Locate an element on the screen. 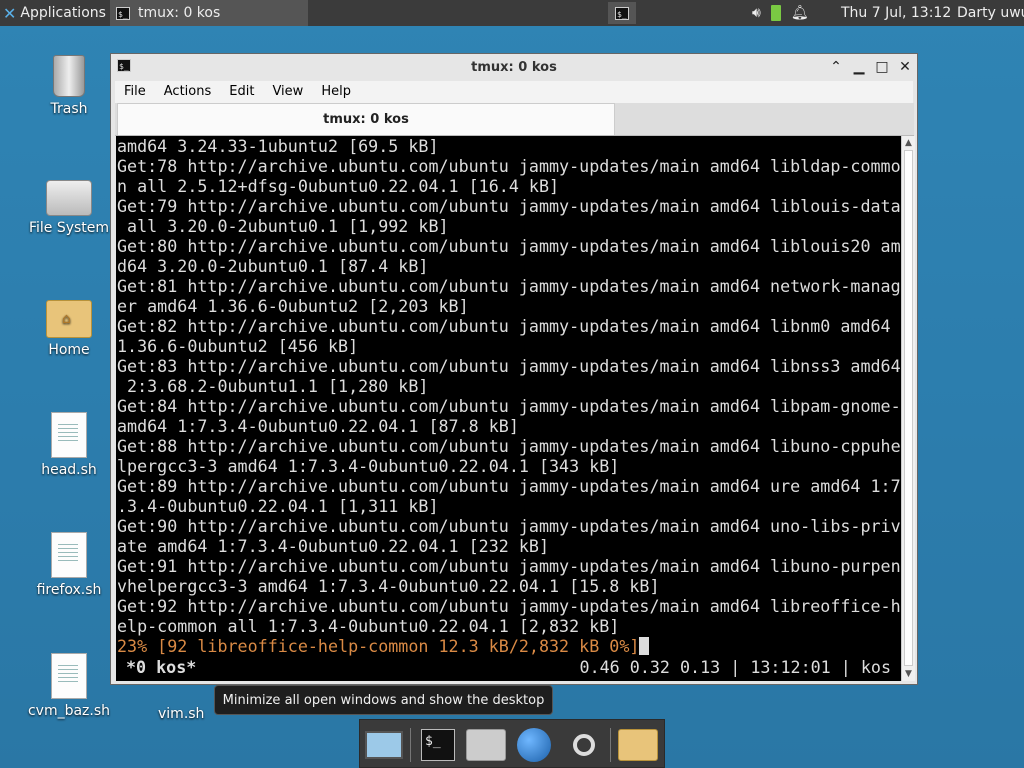  terminal-scrollbar: ▲ ▼ is located at coordinates (908, 408).